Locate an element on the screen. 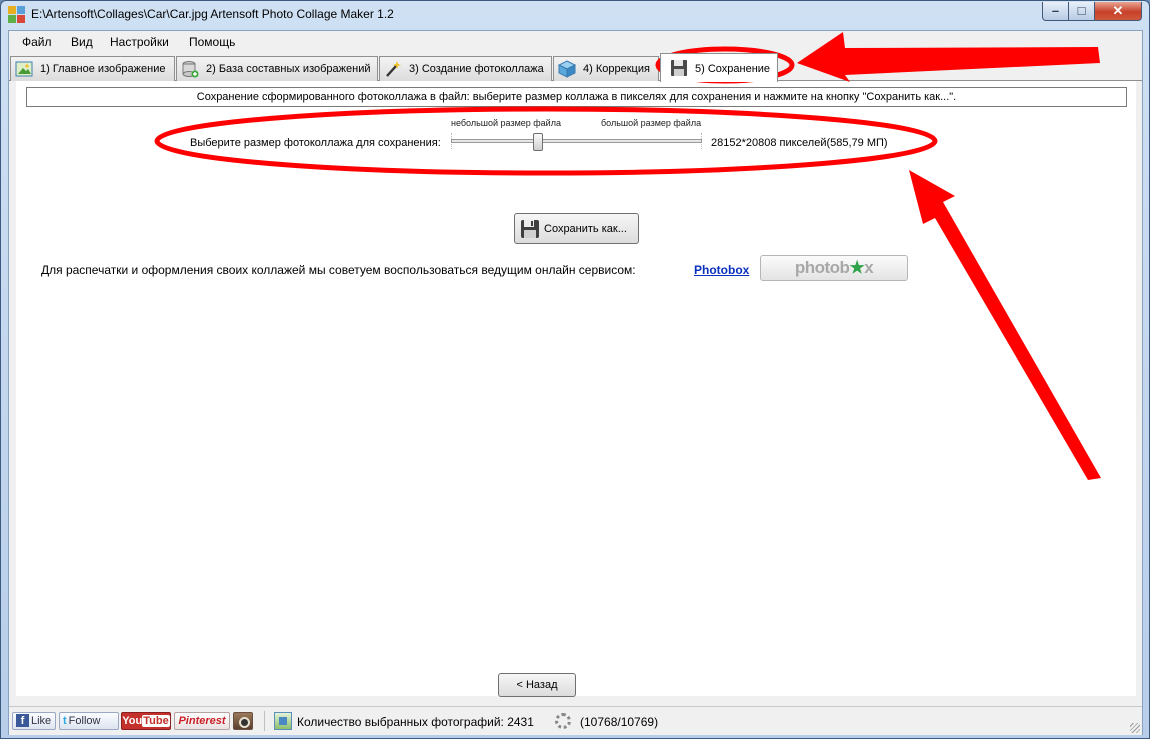  progress-counter: (10768/10769) is located at coordinates (619, 722).